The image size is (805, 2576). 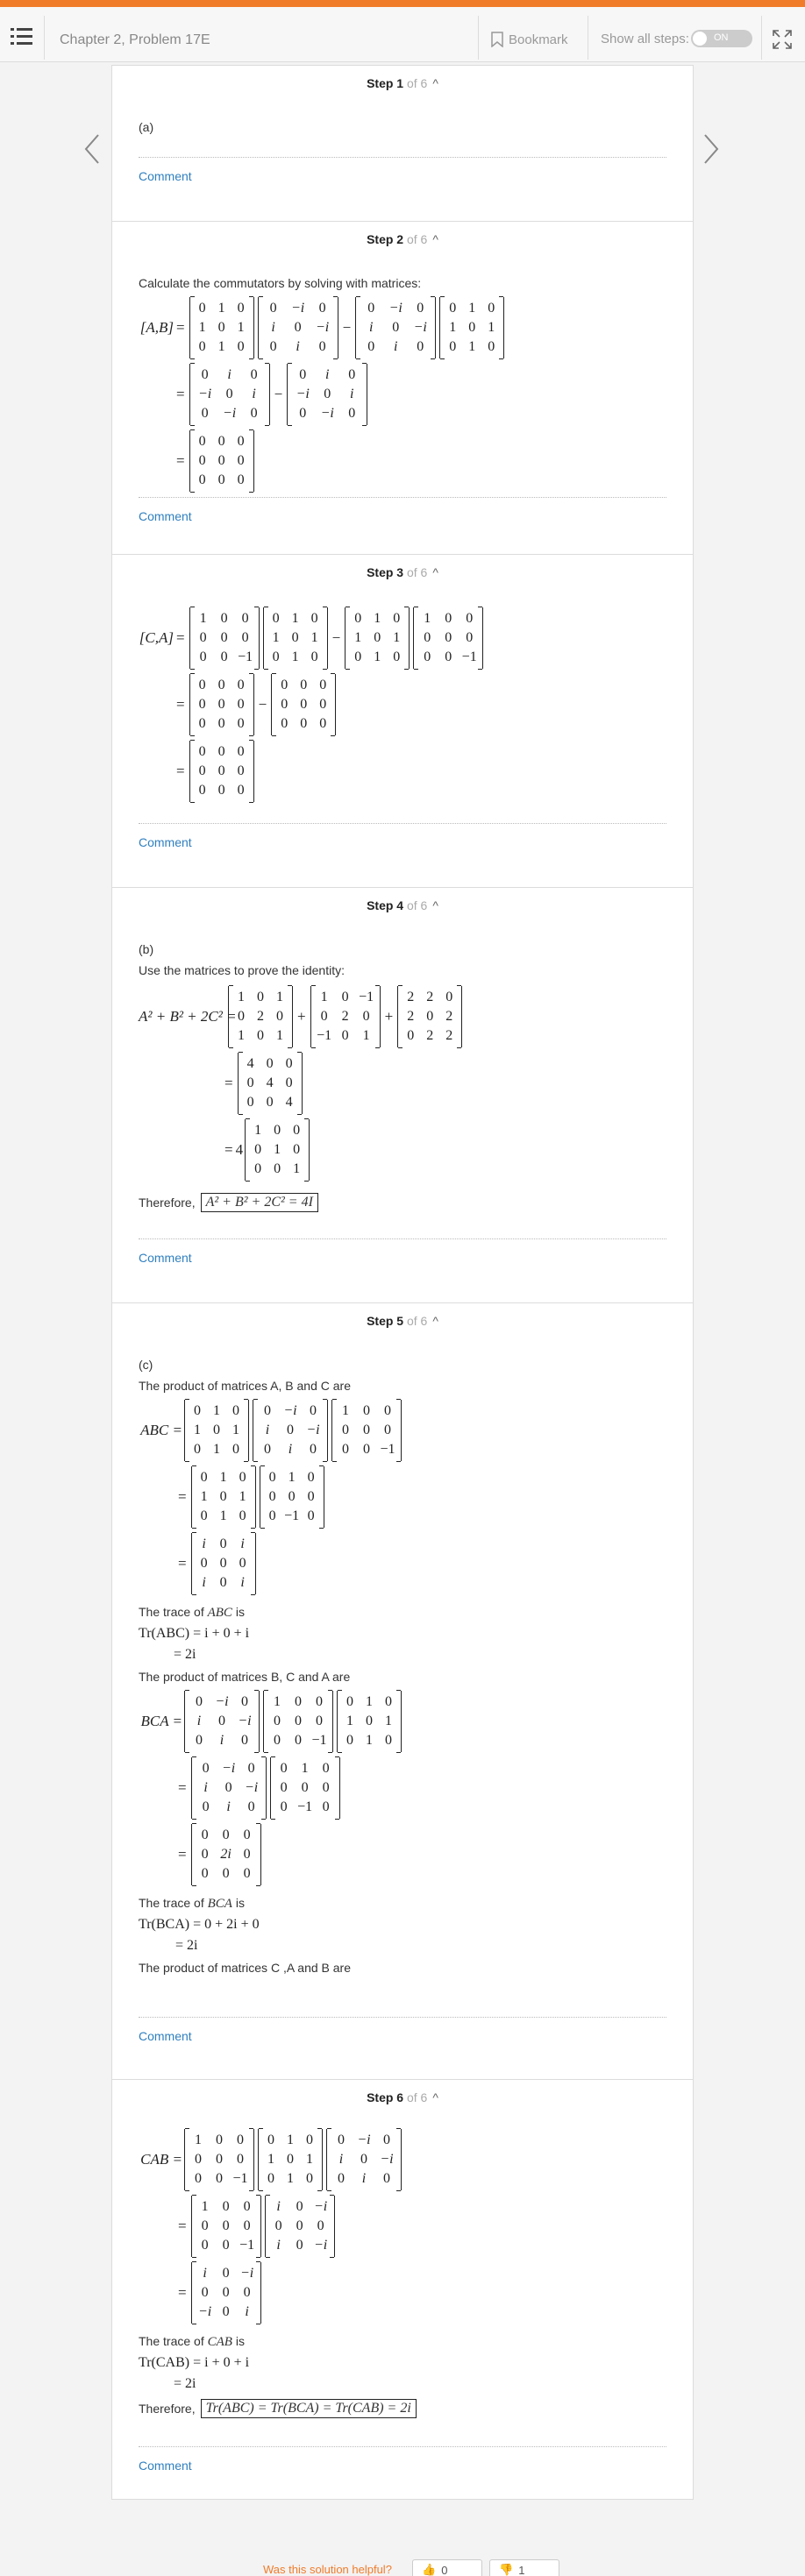 What do you see at coordinates (447, 2567) in the screenshot?
I see `thumbs-up-button: 👍 0` at bounding box center [447, 2567].